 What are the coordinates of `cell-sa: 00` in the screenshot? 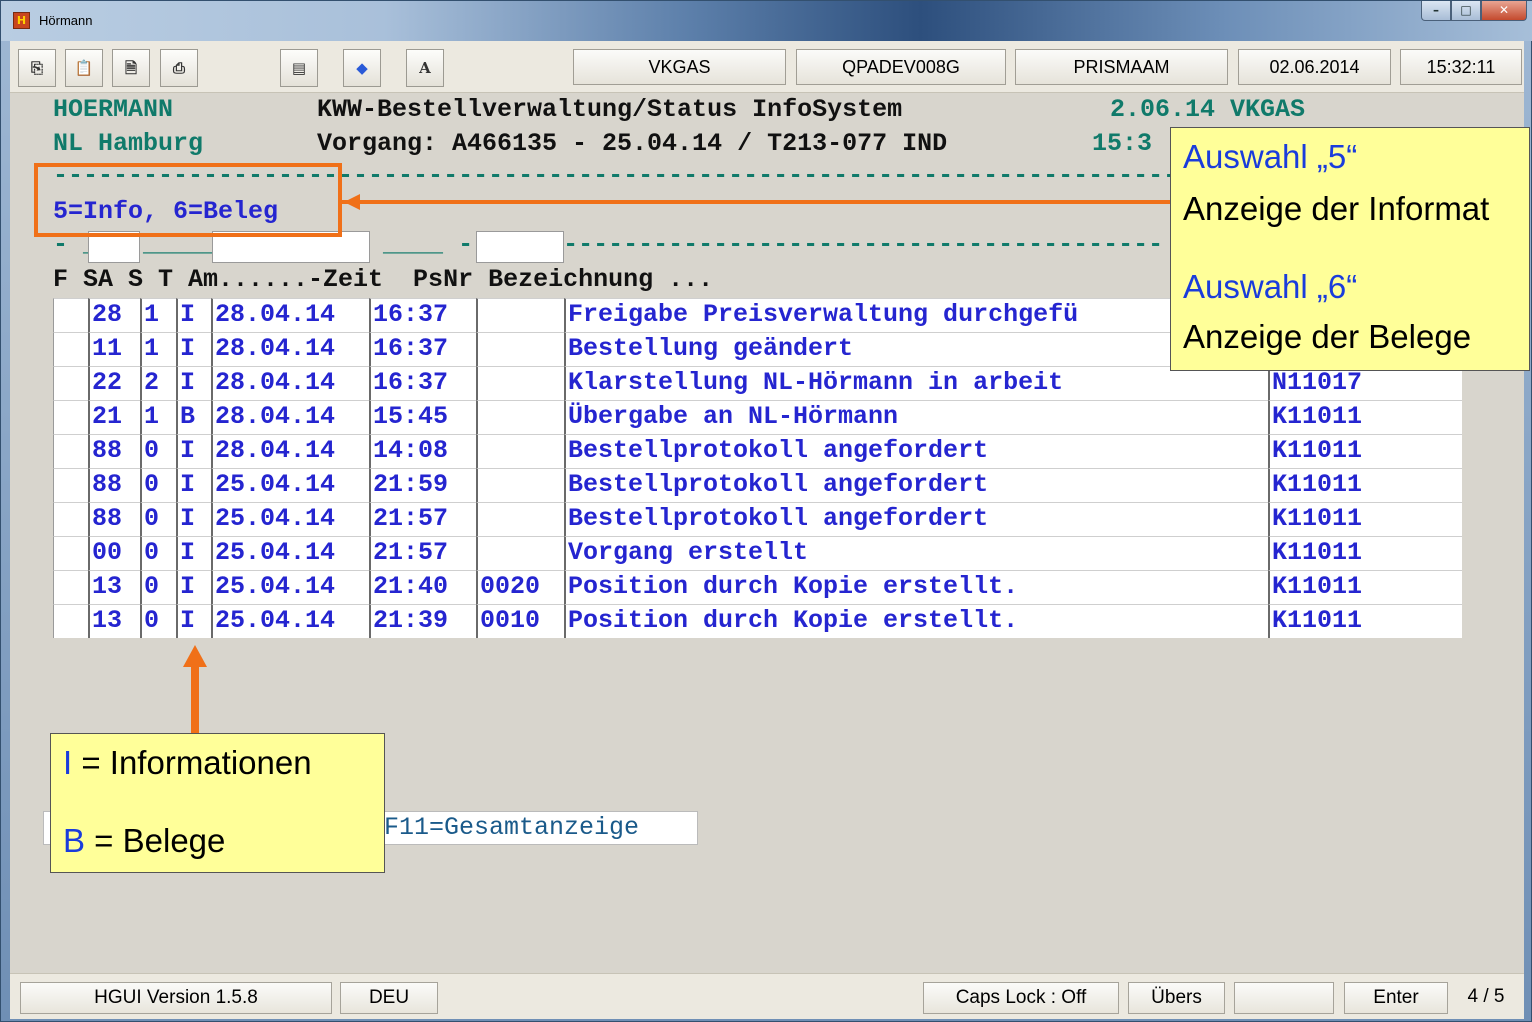 It's located at (114, 553).